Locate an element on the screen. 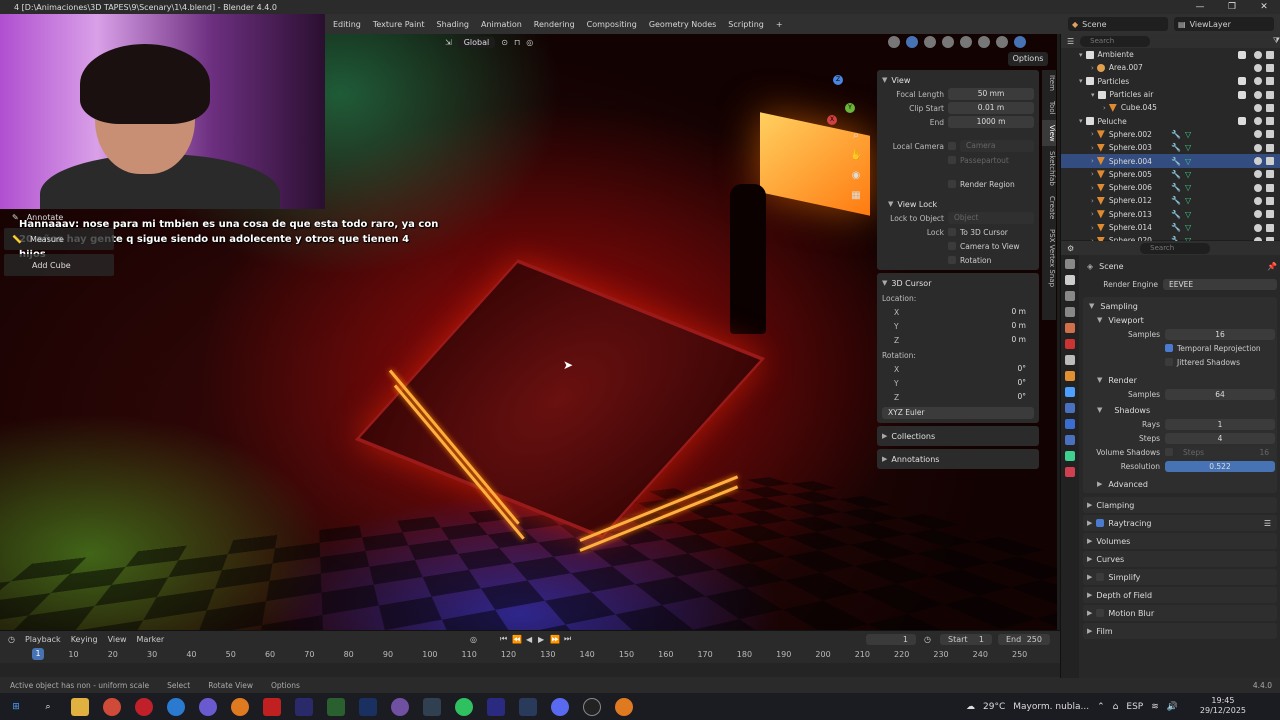 The image size is (1280, 720). scene-selector: ◆ Scene is located at coordinates (1118, 24).